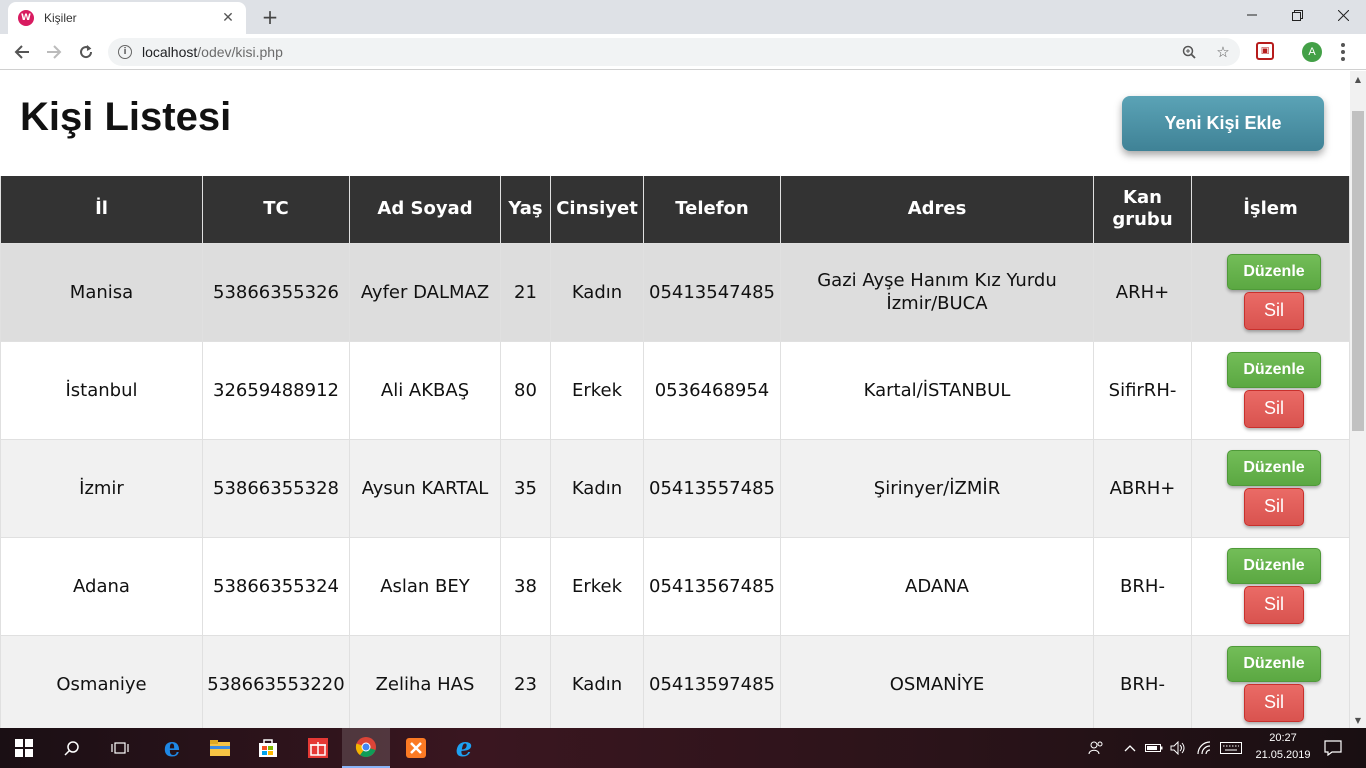  What do you see at coordinates (268, 748) in the screenshot?
I see `store-icon` at bounding box center [268, 748].